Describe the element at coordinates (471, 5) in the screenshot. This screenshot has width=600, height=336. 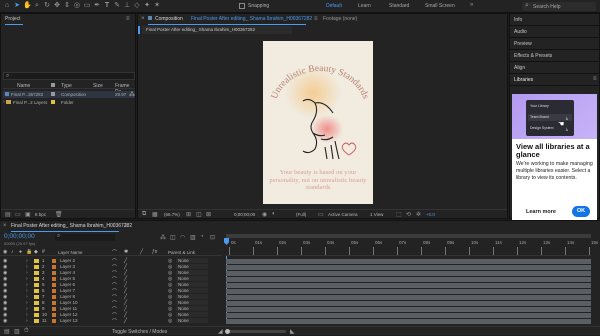
I see `more-workspaces-icon: »` at that location.